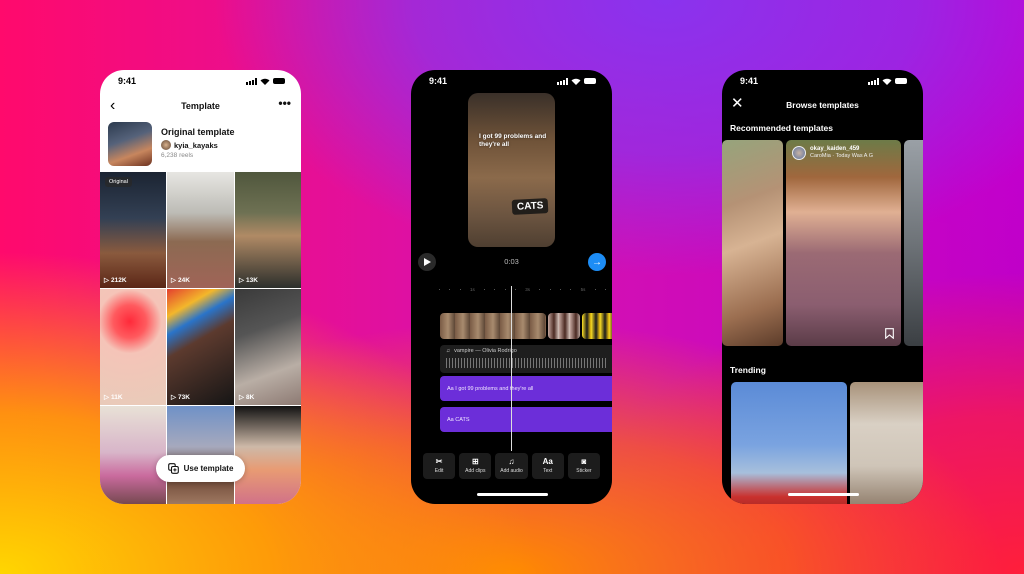 This screenshot has width=1024, height=574. Describe the element at coordinates (548, 471) in the screenshot. I see `tool-label: Text` at that location.